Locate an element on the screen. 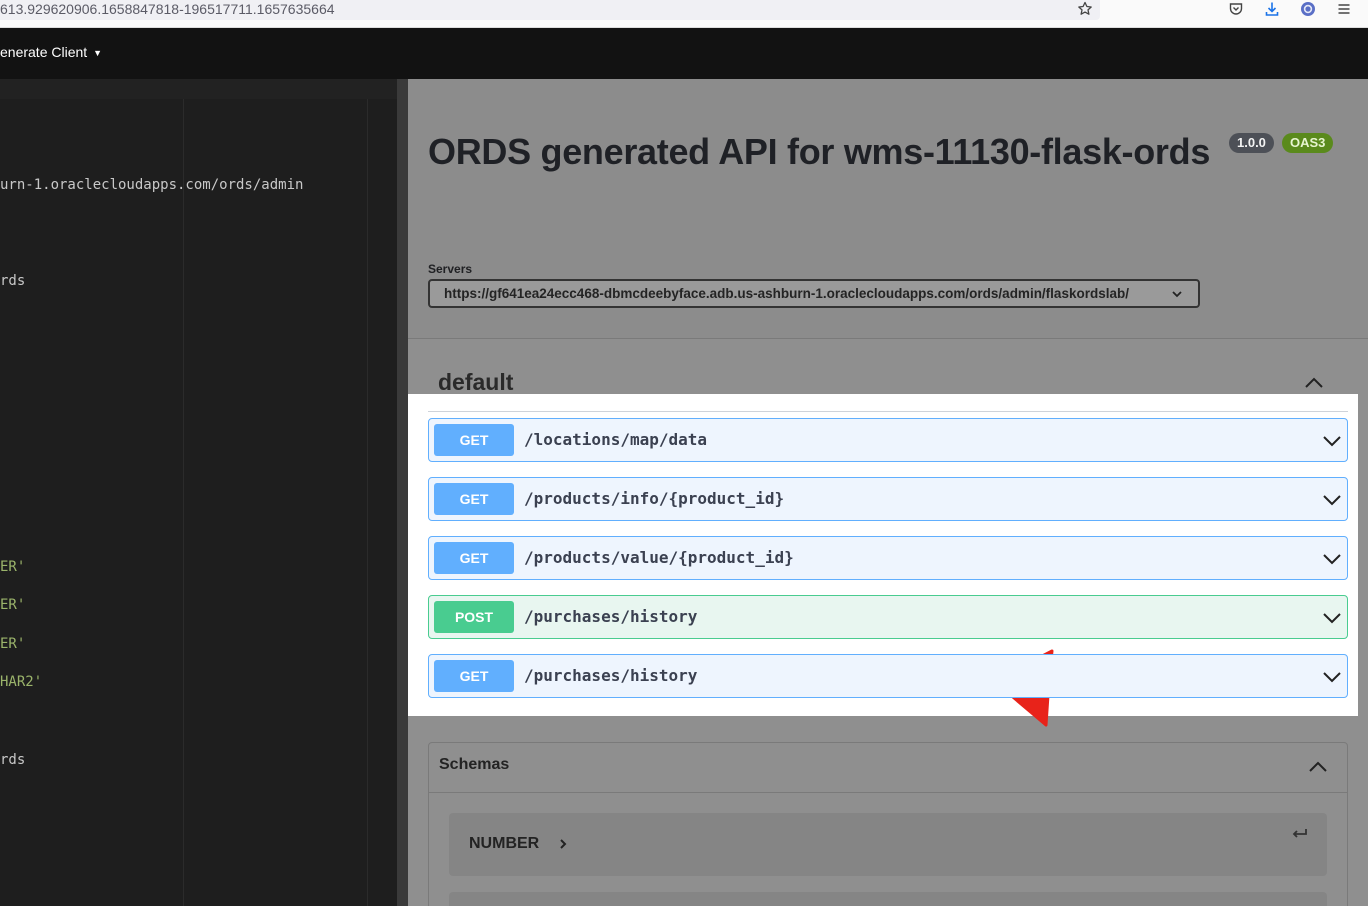 Image resolution: width=1368 pixels, height=906 pixels. generate-client-label: enerate Client is located at coordinates (44, 52).